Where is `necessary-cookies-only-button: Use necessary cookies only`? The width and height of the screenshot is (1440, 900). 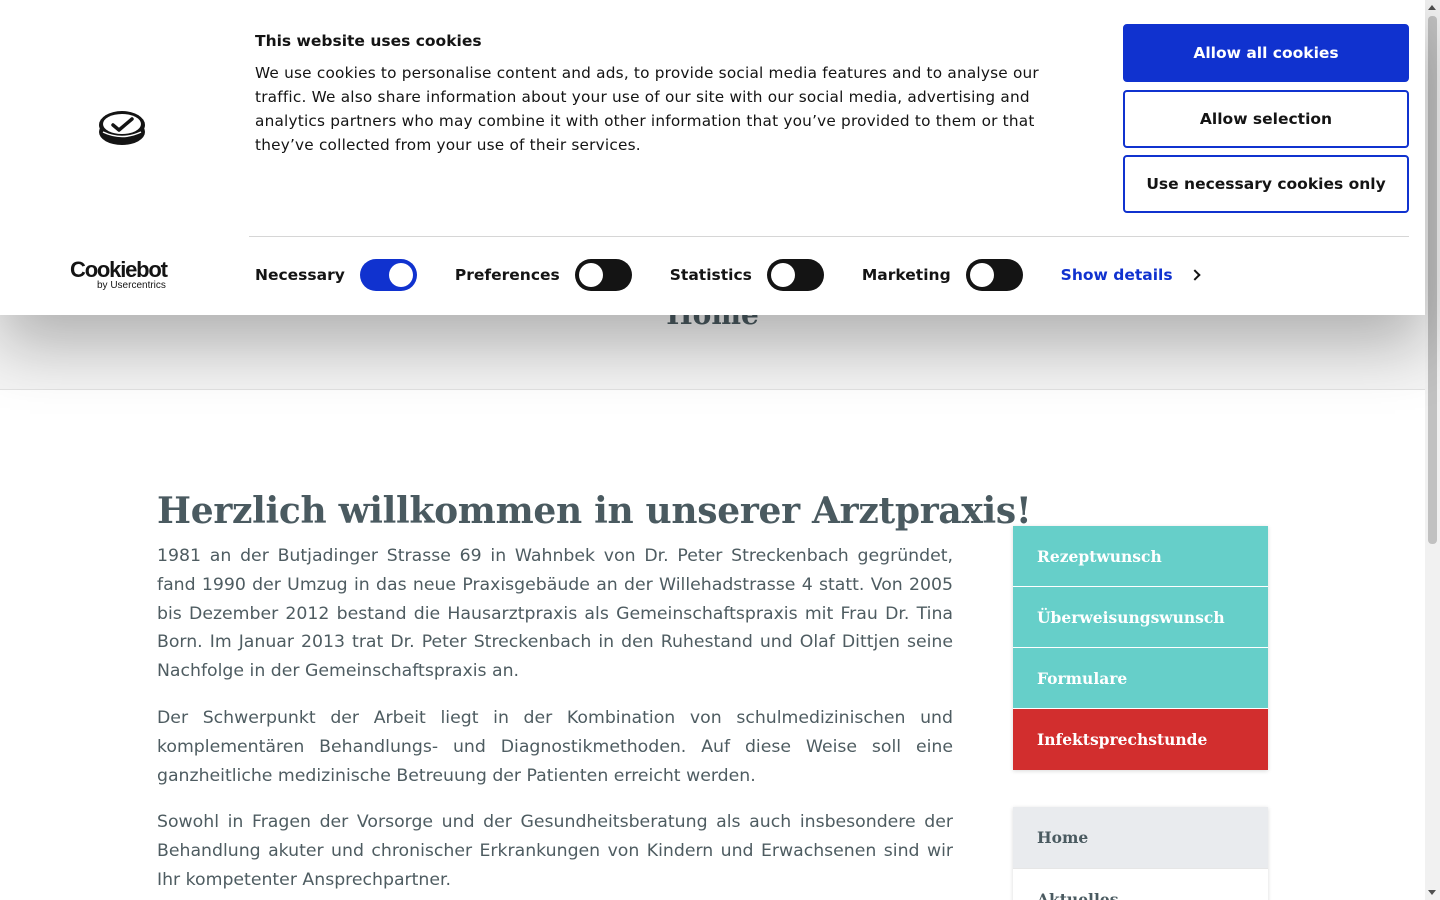 necessary-cookies-only-button: Use necessary cookies only is located at coordinates (1266, 184).